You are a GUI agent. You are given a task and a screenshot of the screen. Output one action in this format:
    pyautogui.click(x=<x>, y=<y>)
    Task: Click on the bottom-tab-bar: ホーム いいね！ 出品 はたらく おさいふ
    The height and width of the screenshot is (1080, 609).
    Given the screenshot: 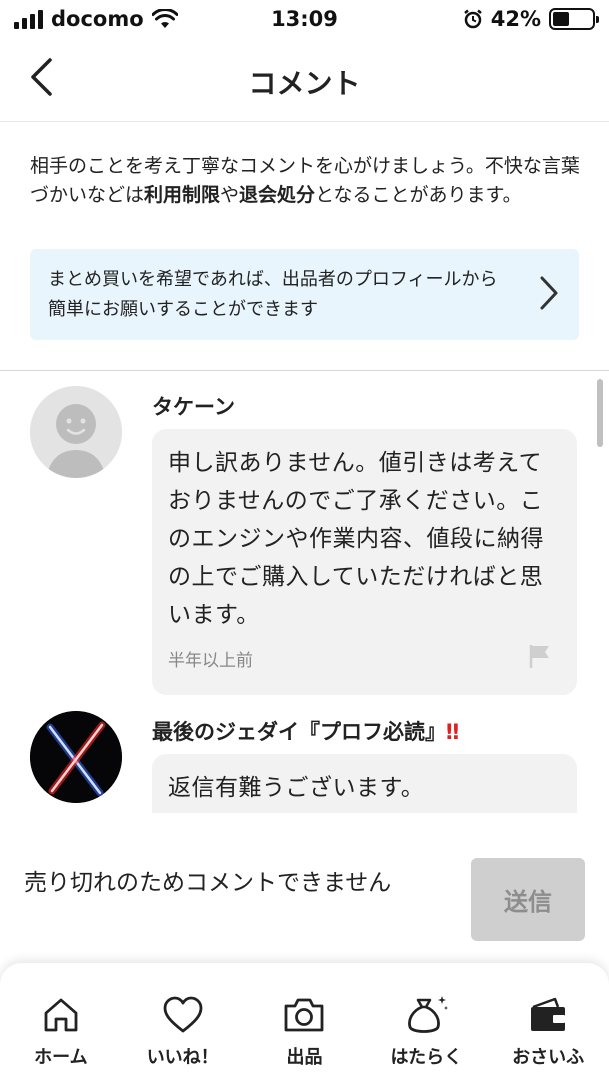 What is the action you would take?
    pyautogui.click(x=304, y=1021)
    